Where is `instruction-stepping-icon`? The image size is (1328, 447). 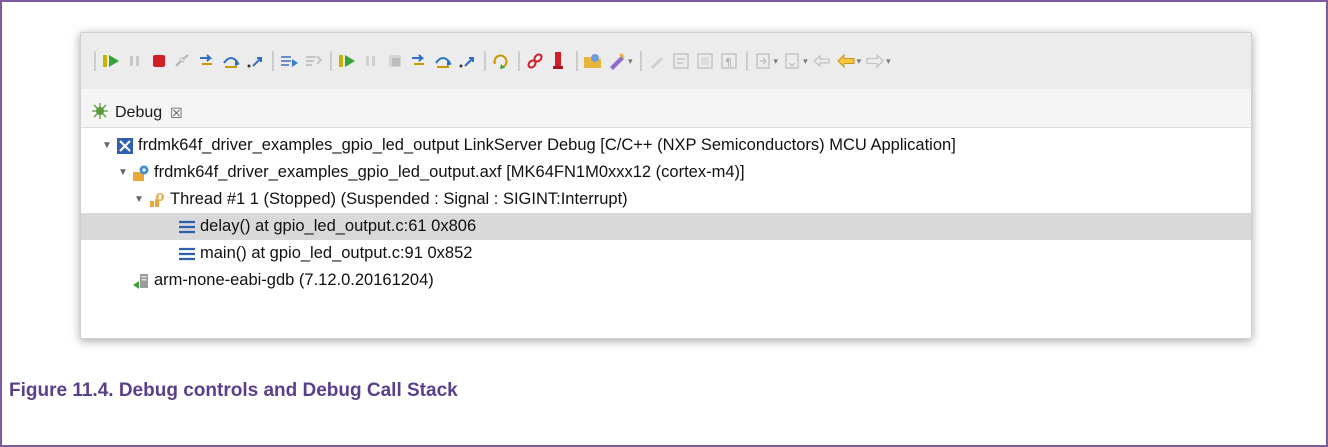
instruction-stepping-icon is located at coordinates (289, 61).